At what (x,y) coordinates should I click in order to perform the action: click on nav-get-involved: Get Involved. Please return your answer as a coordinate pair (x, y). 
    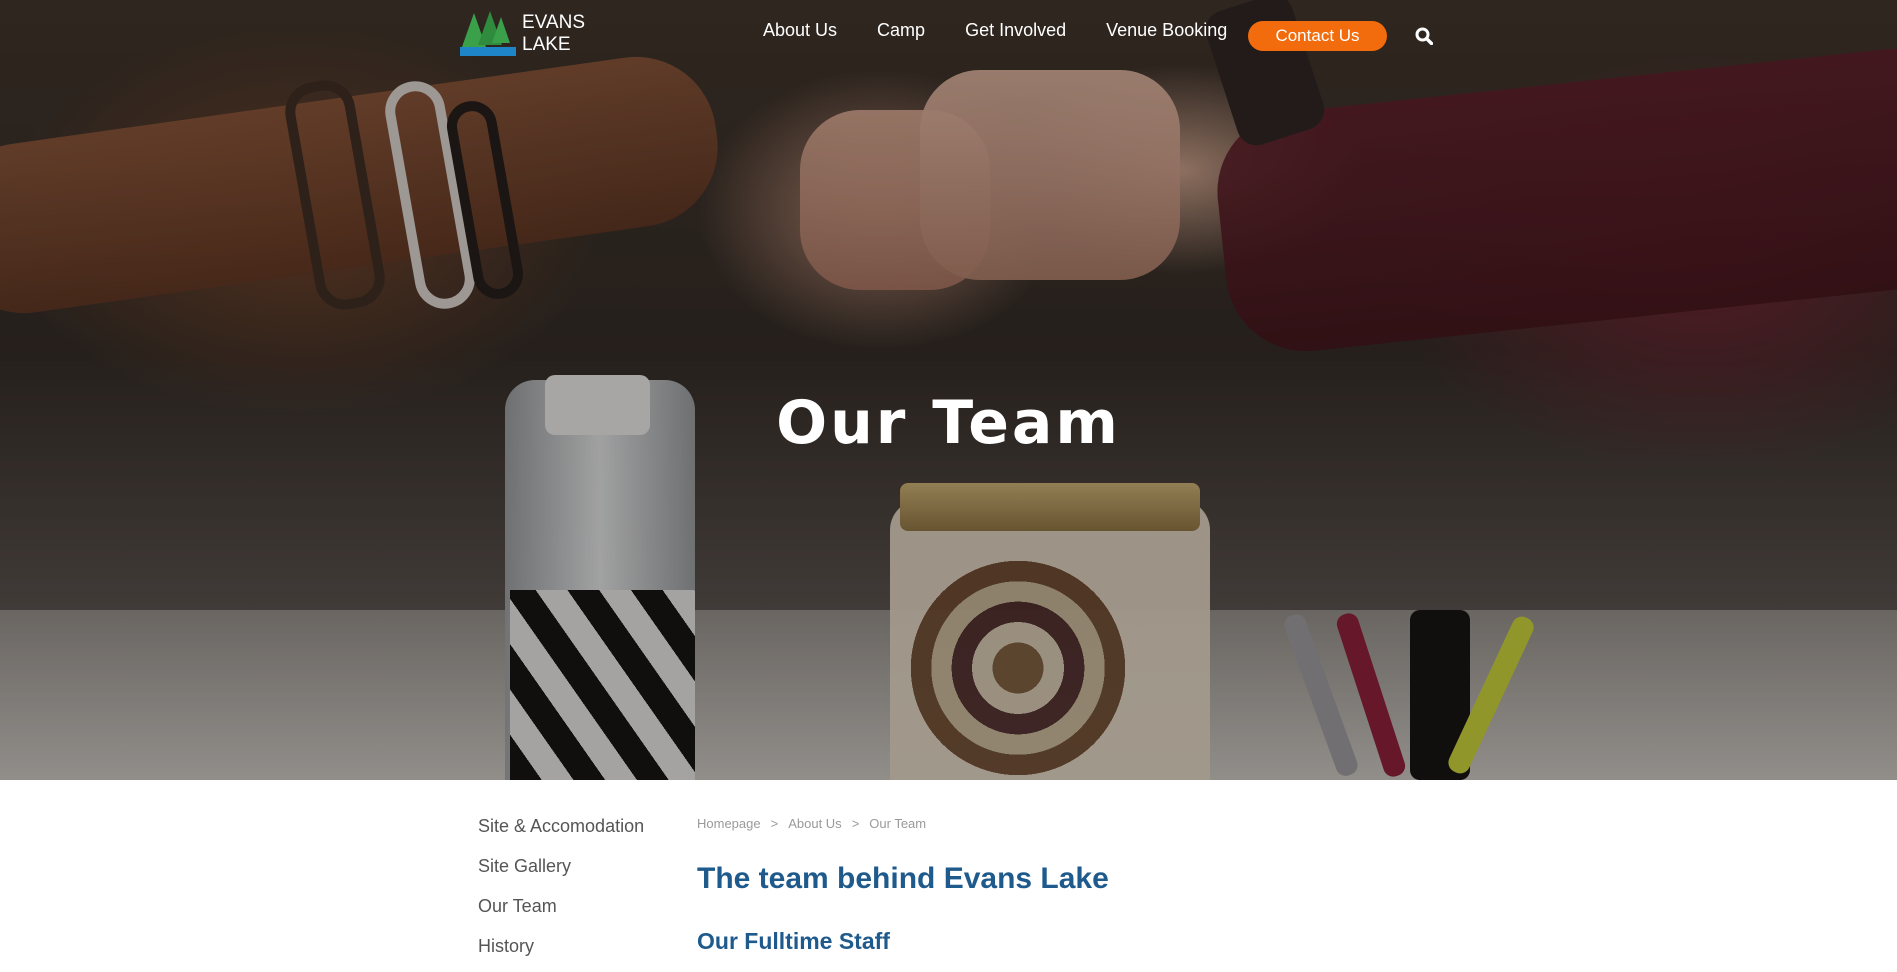
    Looking at the image, I should click on (1015, 30).